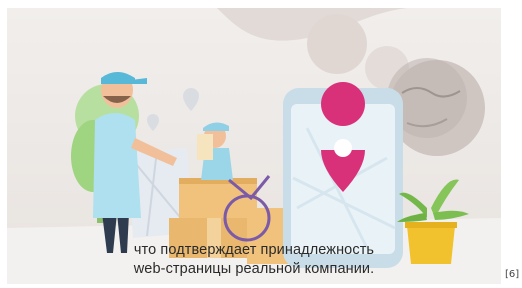 The image size is (522, 288). I want to click on background-blob, so click(337, 44).